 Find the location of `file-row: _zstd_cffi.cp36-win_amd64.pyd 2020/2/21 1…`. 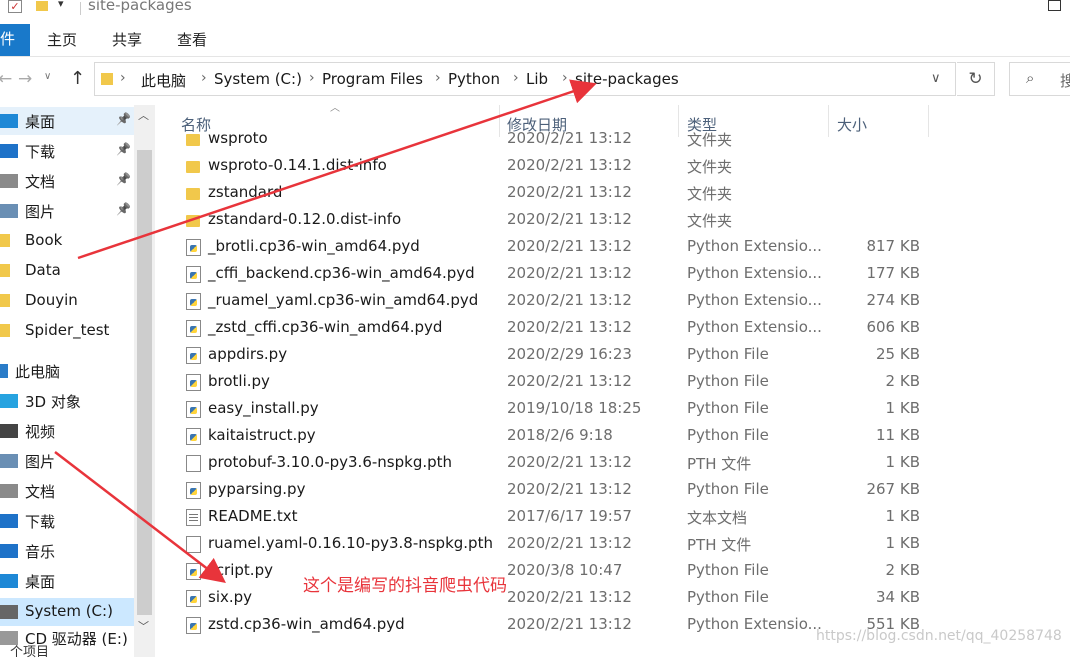

file-row: _zstd_cffi.cp36-win_amd64.pyd 2020/2/21 1… is located at coordinates (620, 328).